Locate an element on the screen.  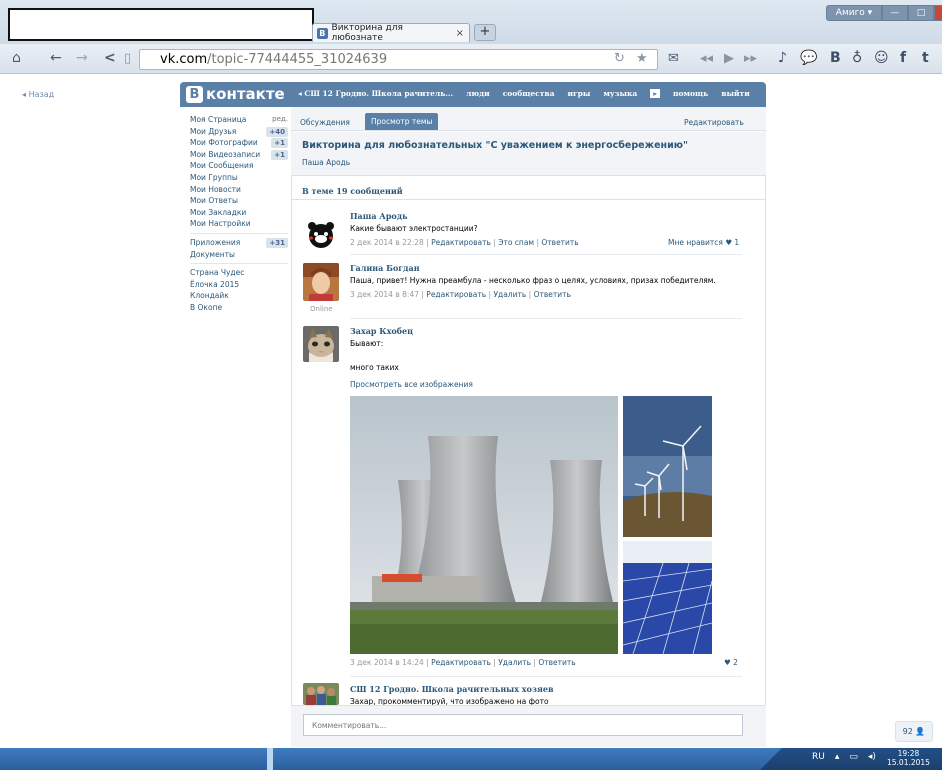
home-icon: ⌂ is located at coordinates (16, 58).